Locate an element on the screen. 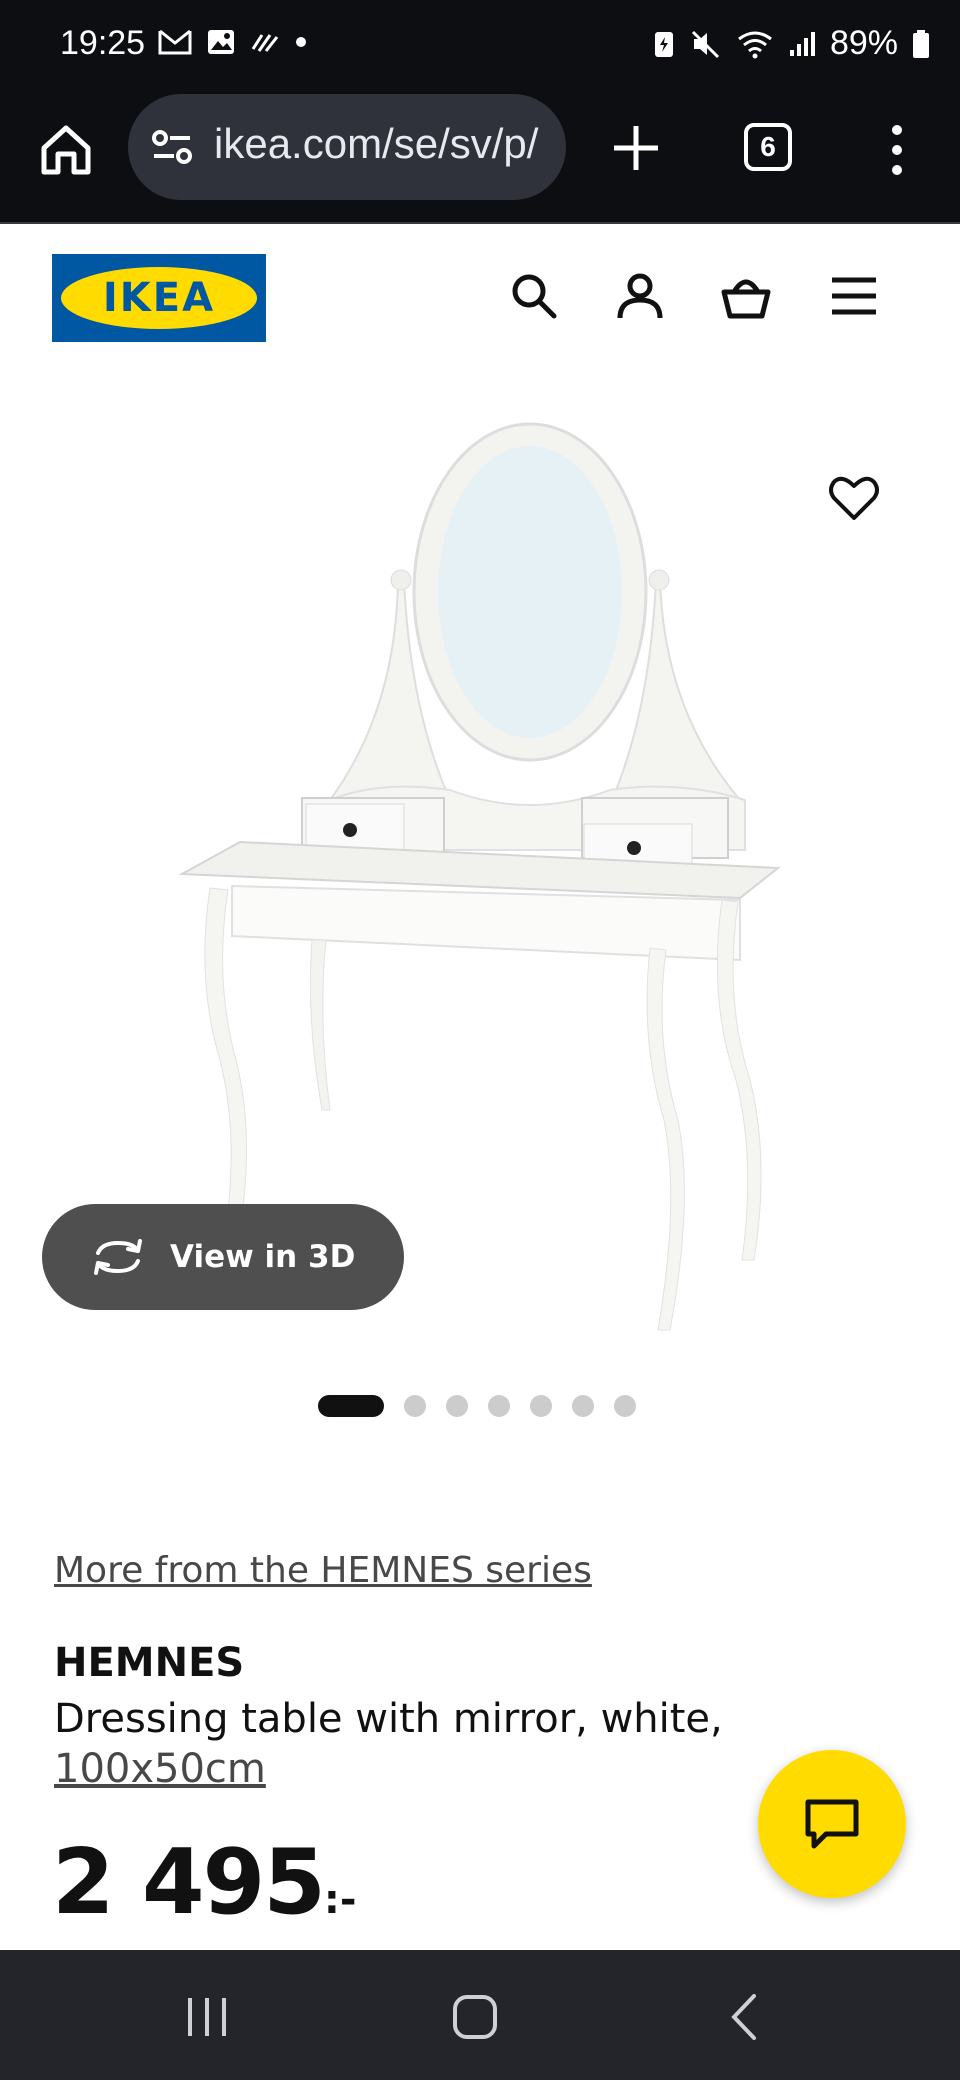  logo-oval: IKEA is located at coordinates (159, 298).